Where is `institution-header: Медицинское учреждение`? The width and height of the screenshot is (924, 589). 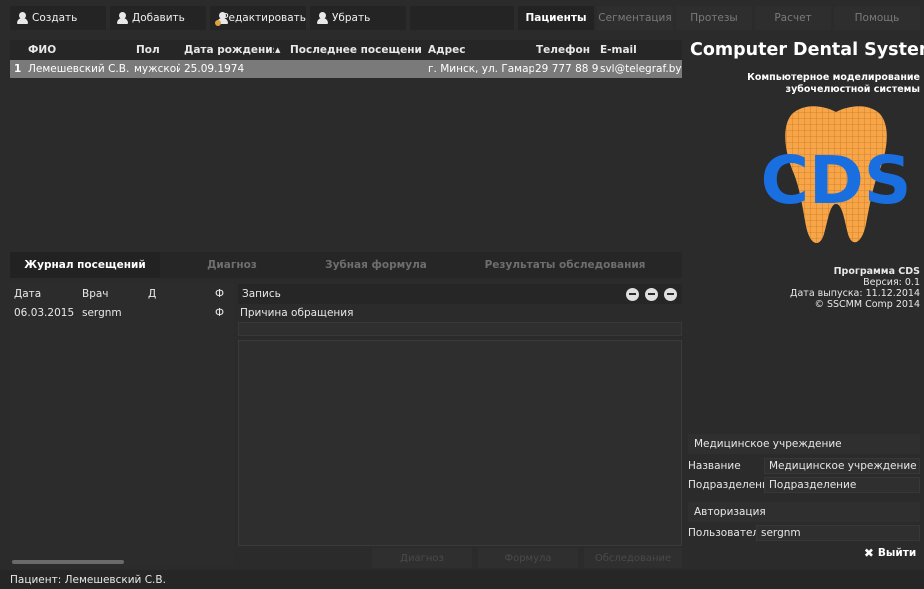
institution-header: Медицинское учреждение is located at coordinates (804, 444).